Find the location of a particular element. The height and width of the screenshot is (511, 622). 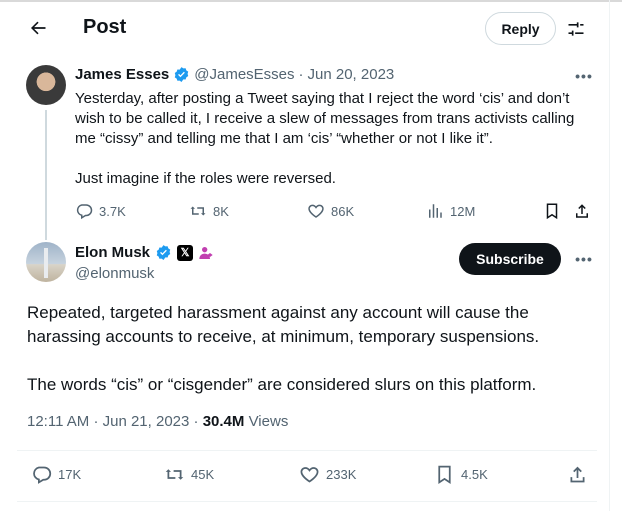

author-handle: @elonmusk is located at coordinates (114, 273).